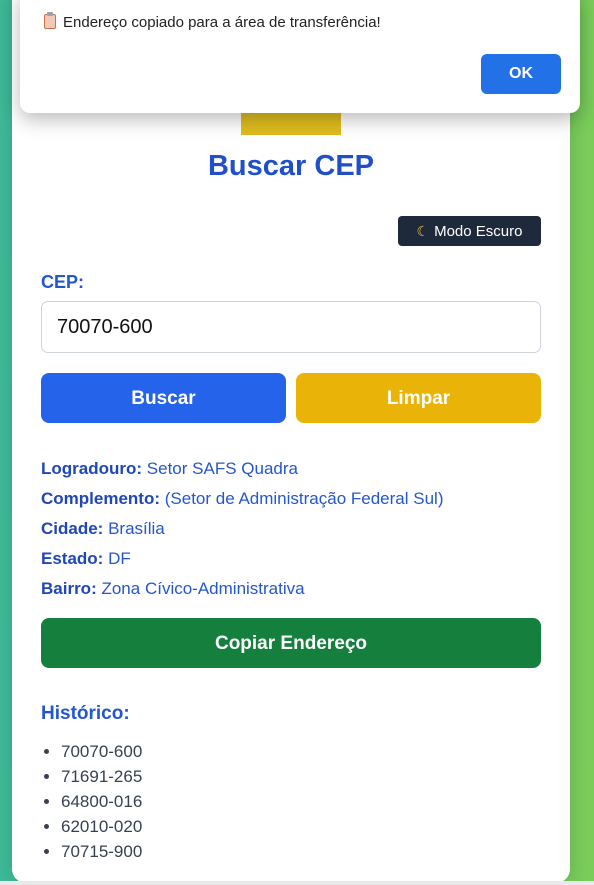  What do you see at coordinates (163, 398) in the screenshot?
I see `search-button: Buscar` at bounding box center [163, 398].